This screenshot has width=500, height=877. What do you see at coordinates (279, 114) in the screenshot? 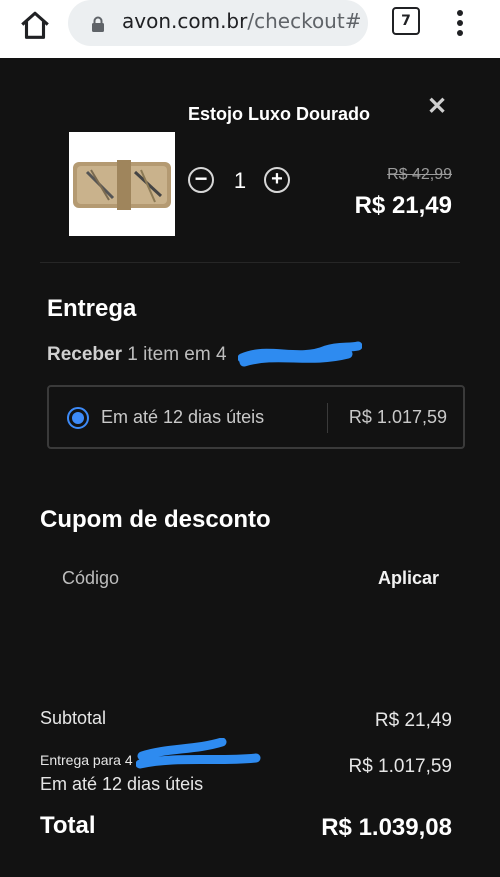
I see `product-name: Estojo Luxo Dourado` at bounding box center [279, 114].